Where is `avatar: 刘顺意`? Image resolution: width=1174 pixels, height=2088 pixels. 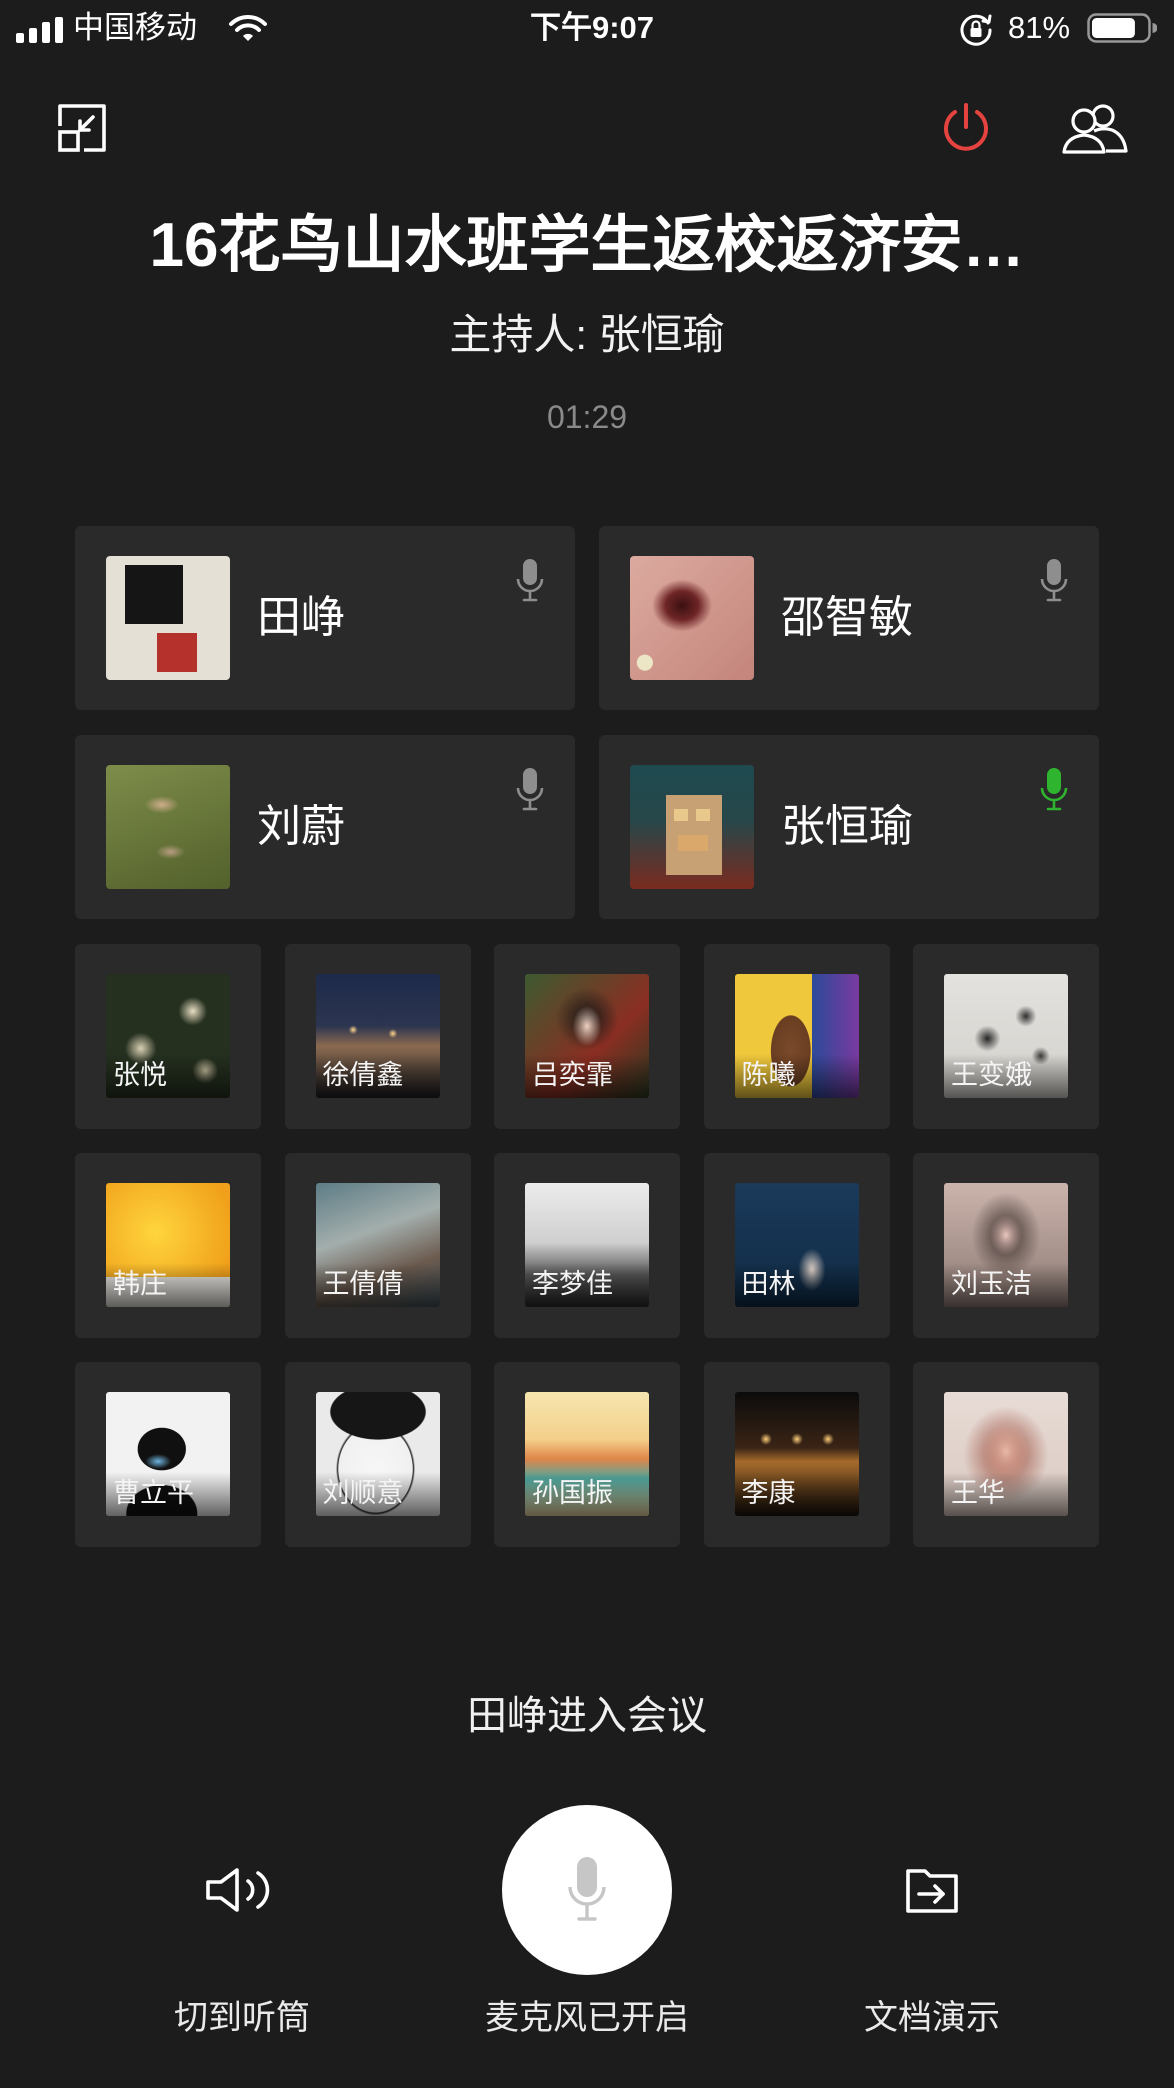
avatar: 刘顺意 is located at coordinates (377, 1454).